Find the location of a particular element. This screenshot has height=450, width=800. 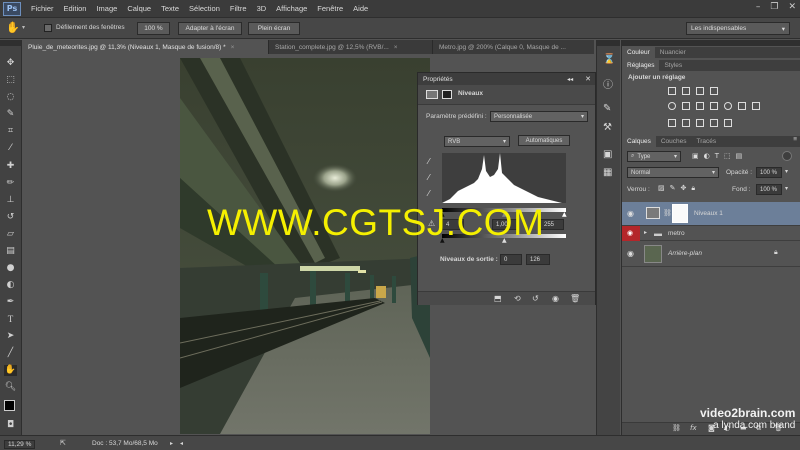

fullscreen-button: Plein écran is located at coordinates (274, 28).